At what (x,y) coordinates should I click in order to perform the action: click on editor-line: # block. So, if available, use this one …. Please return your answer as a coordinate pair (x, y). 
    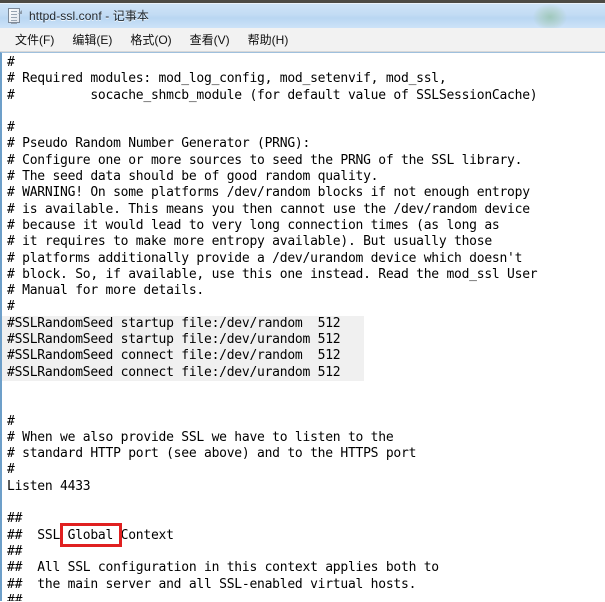
    Looking at the image, I should click on (272, 274).